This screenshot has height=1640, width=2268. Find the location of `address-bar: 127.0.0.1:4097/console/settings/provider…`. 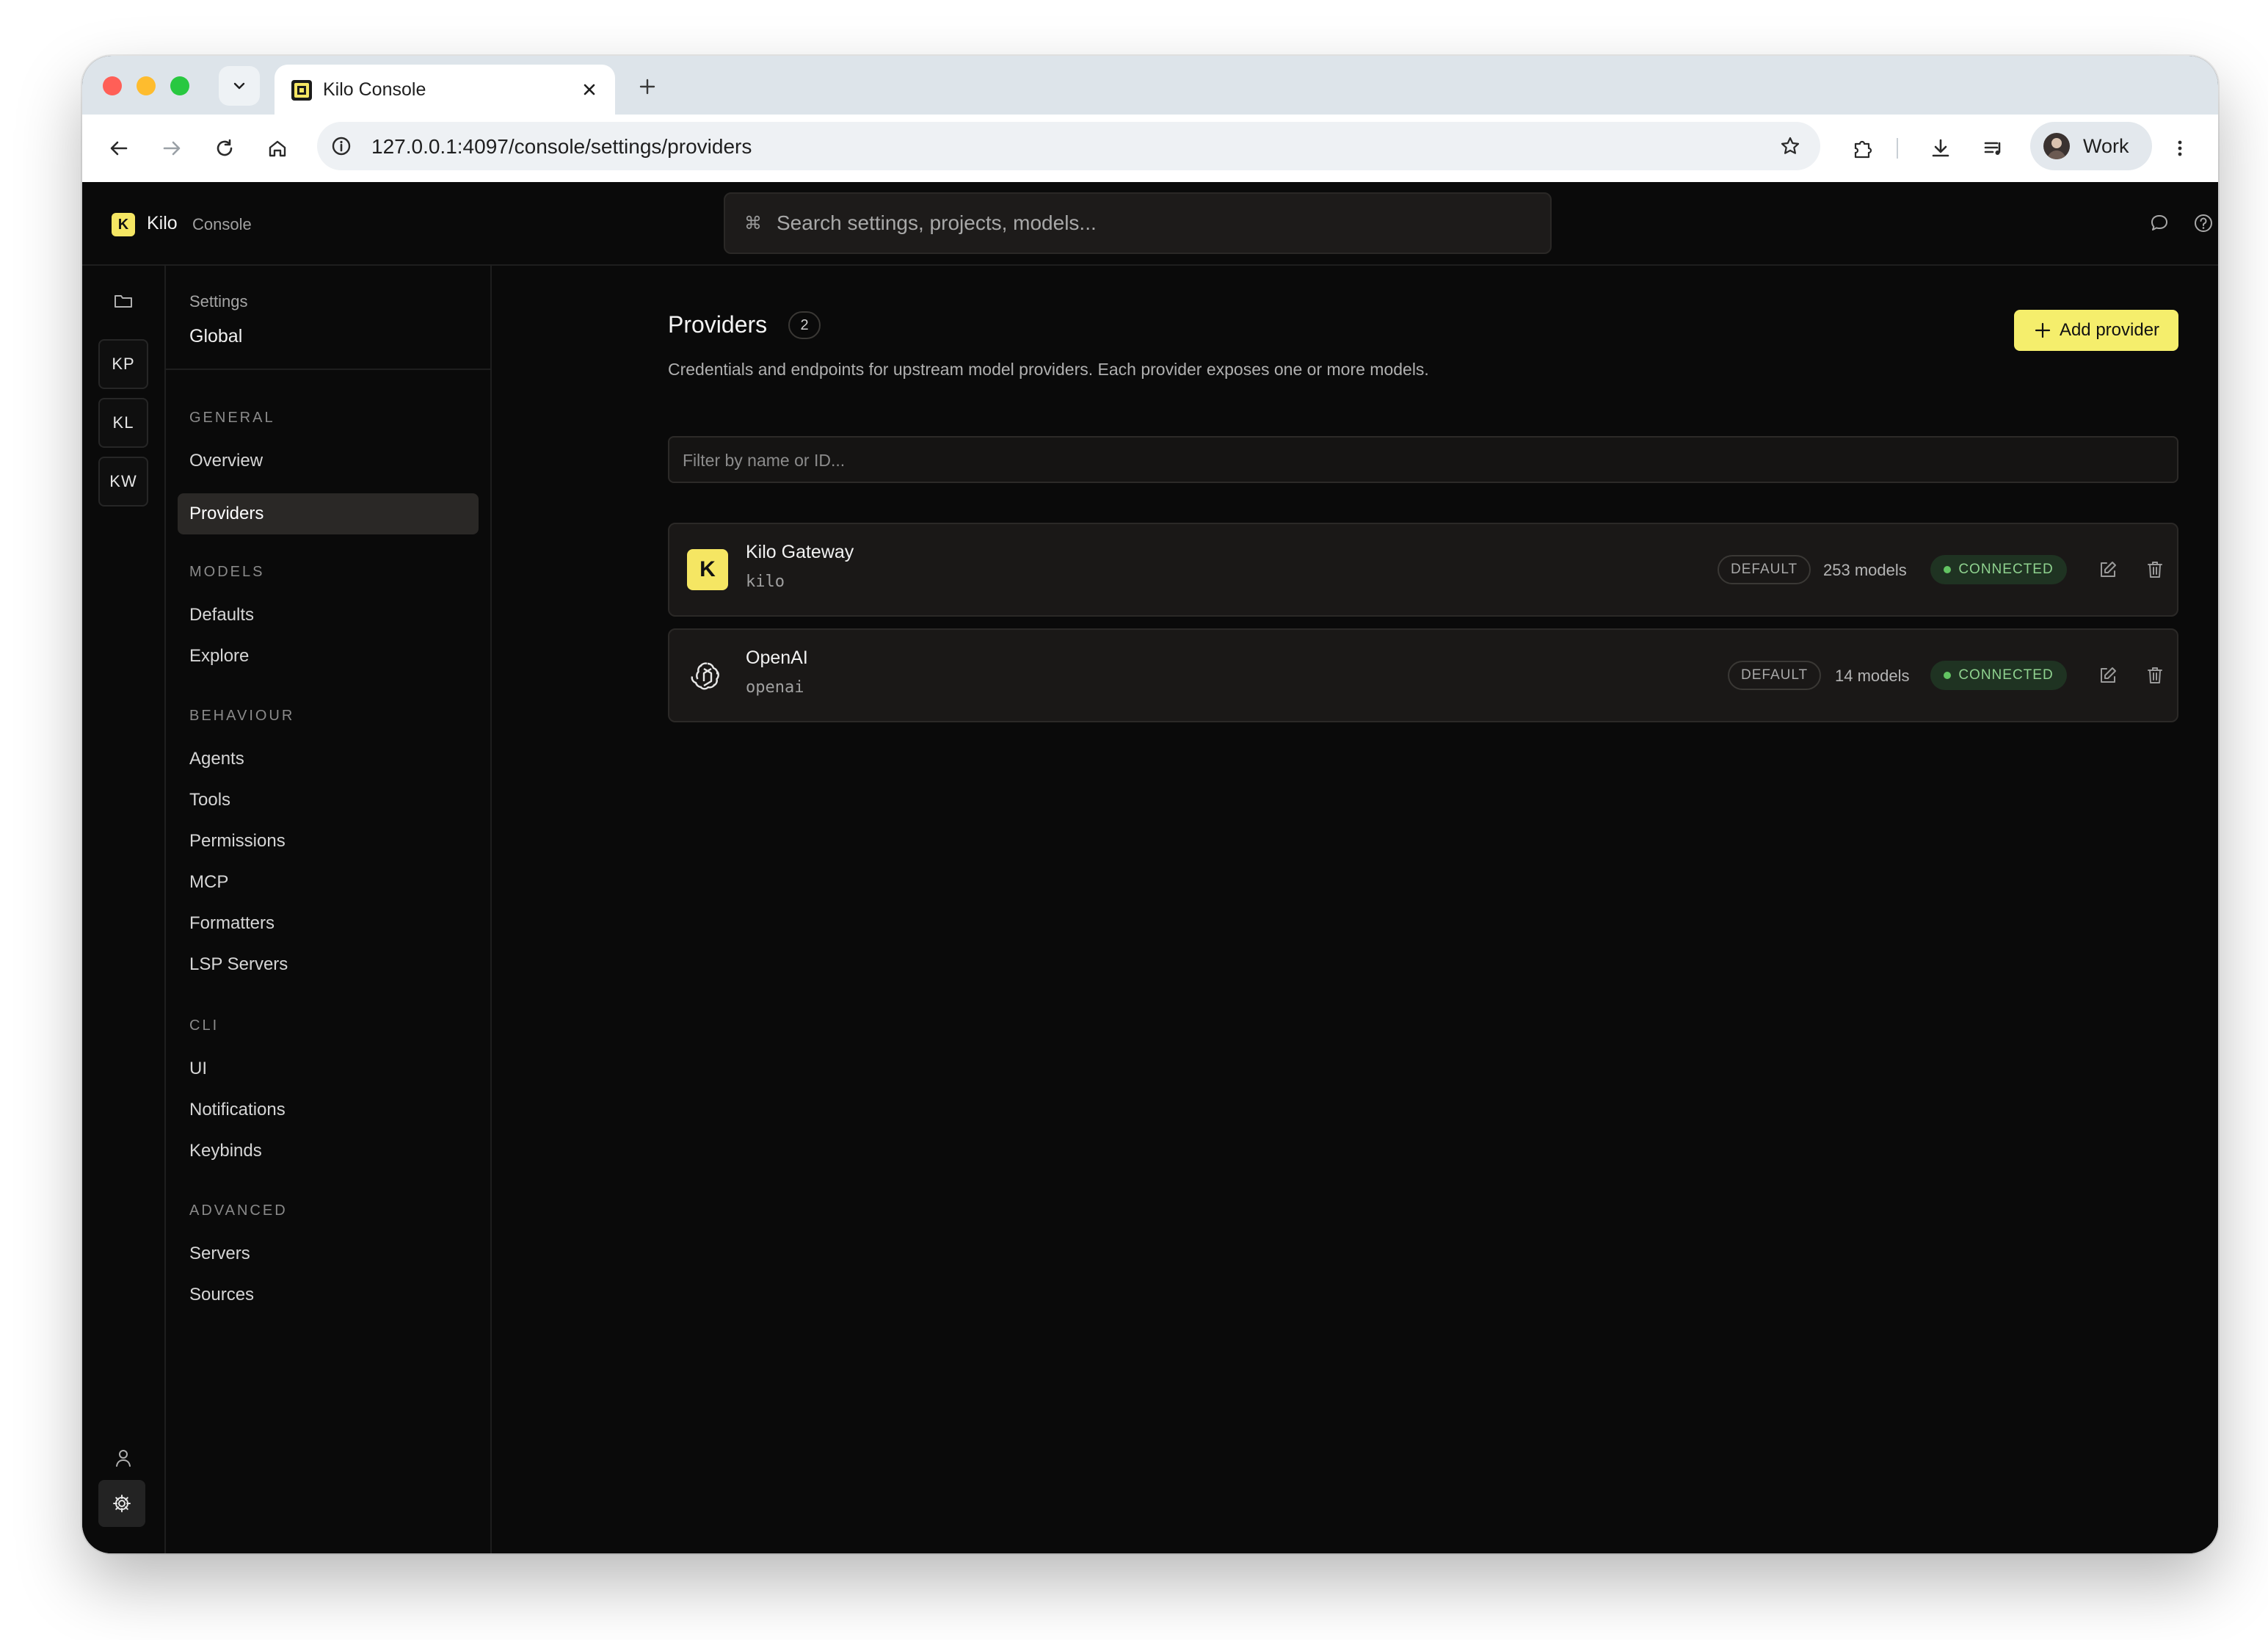

address-bar: 127.0.0.1:4097/console/settings/provider… is located at coordinates (1068, 146).